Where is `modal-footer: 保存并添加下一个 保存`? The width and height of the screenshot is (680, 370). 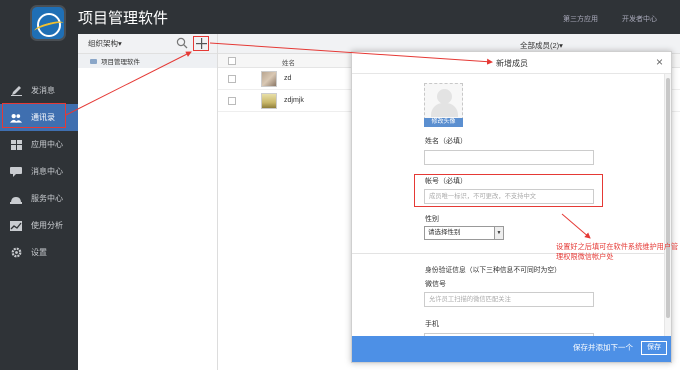
modal-footer: 保存并添加下一个 保存 is located at coordinates (511, 349).